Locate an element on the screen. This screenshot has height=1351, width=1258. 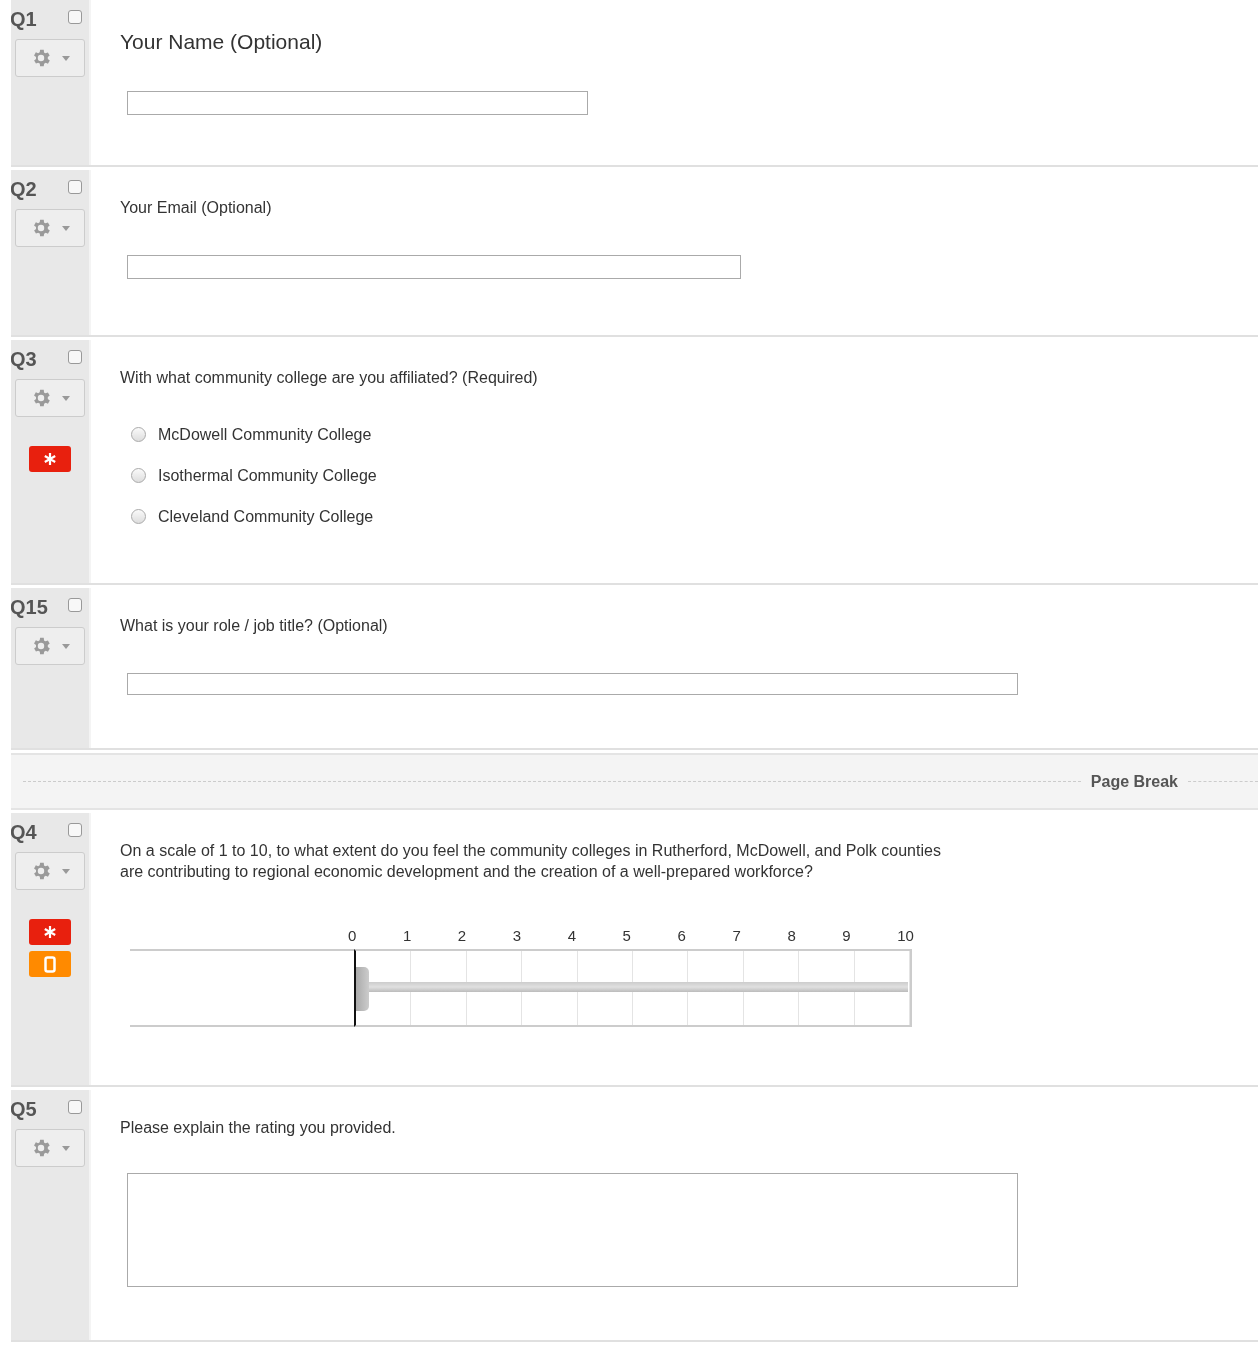
scale-tick-label: 3 is located at coordinates (517, 936).